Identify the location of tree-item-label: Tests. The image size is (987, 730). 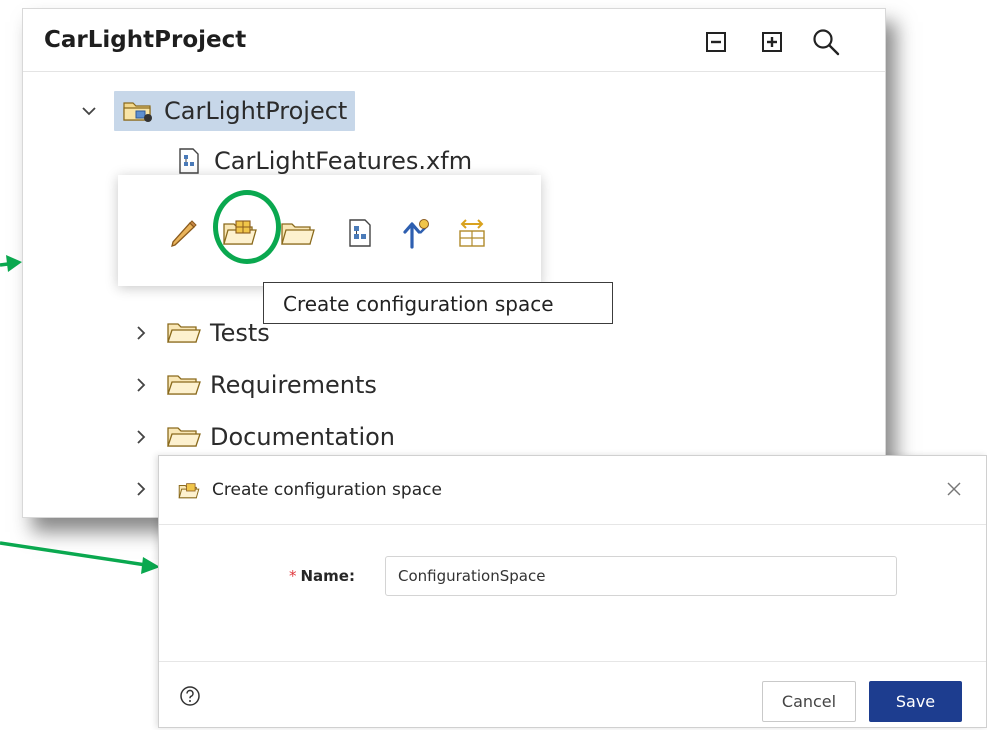
(240, 333).